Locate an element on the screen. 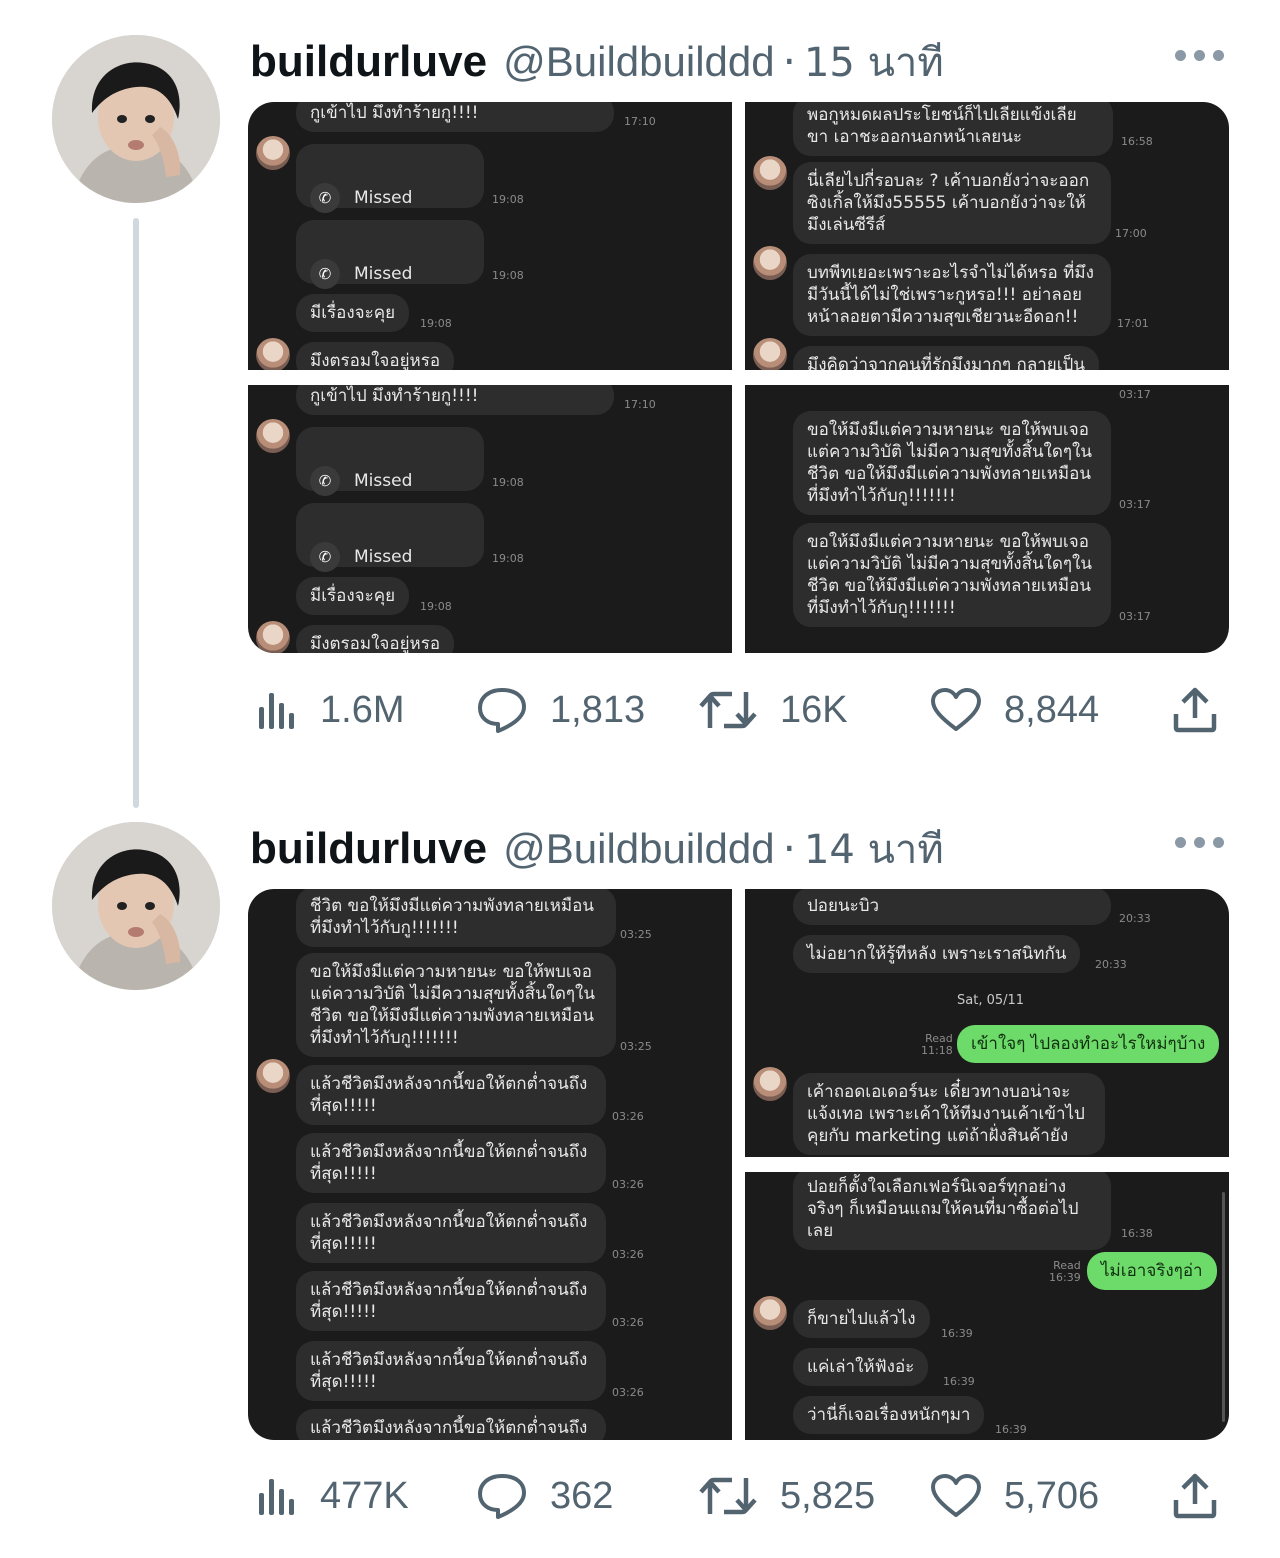 This screenshot has width=1280, height=1558. like-button: 8,844 is located at coordinates (1014, 710).